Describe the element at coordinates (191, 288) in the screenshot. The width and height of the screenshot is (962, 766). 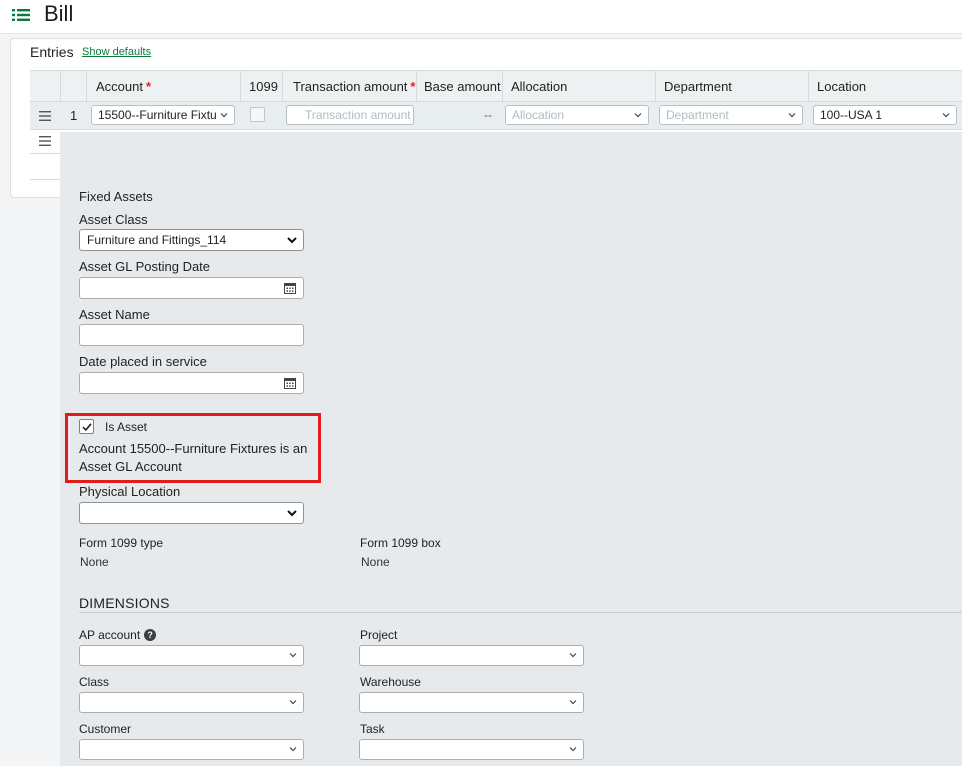
I see `asset-gl-posting-date-input` at that location.